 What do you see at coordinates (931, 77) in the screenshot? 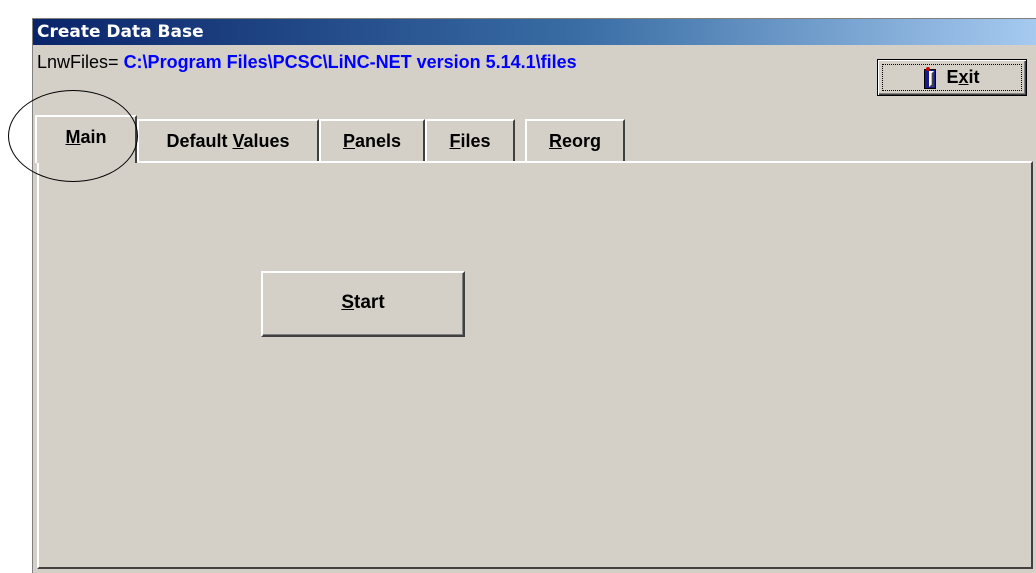
I see `exit-door-icon` at bounding box center [931, 77].